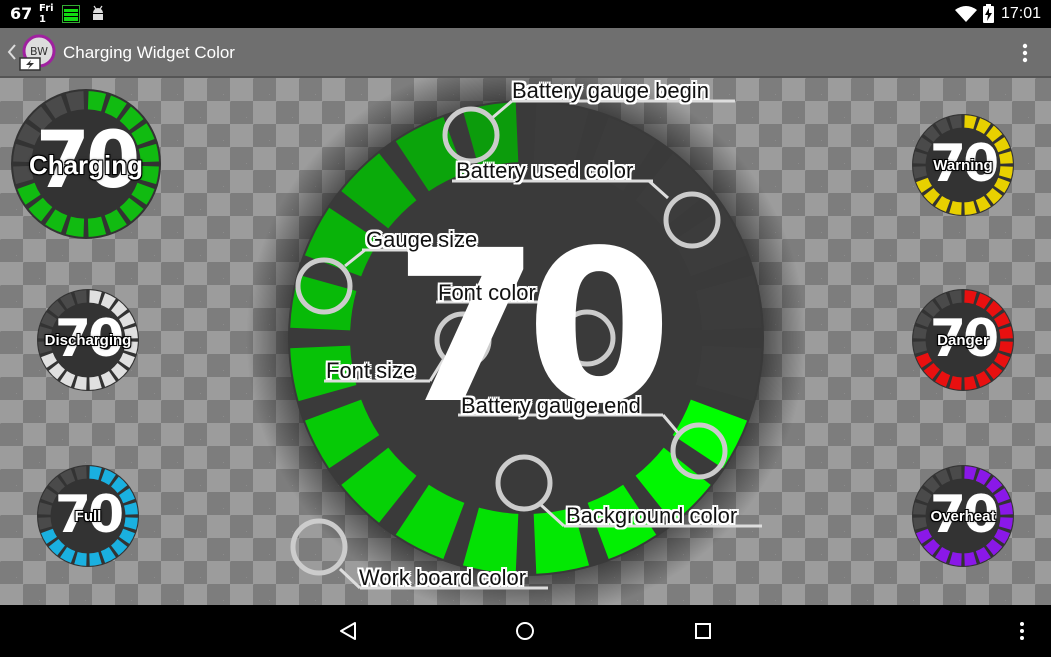  I want to click on battery-temperature: 67, so click(21, 13).